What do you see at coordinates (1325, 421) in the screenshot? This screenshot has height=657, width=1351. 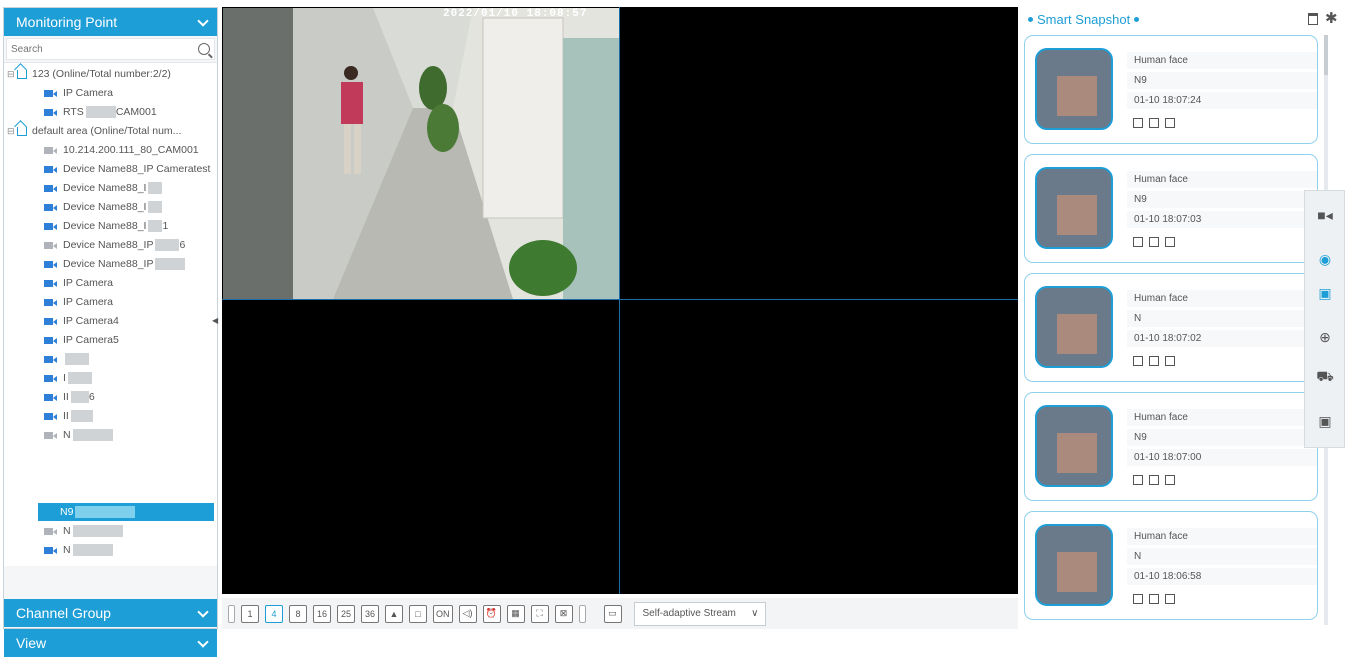 I see `full-frame-icon: ▣` at bounding box center [1325, 421].